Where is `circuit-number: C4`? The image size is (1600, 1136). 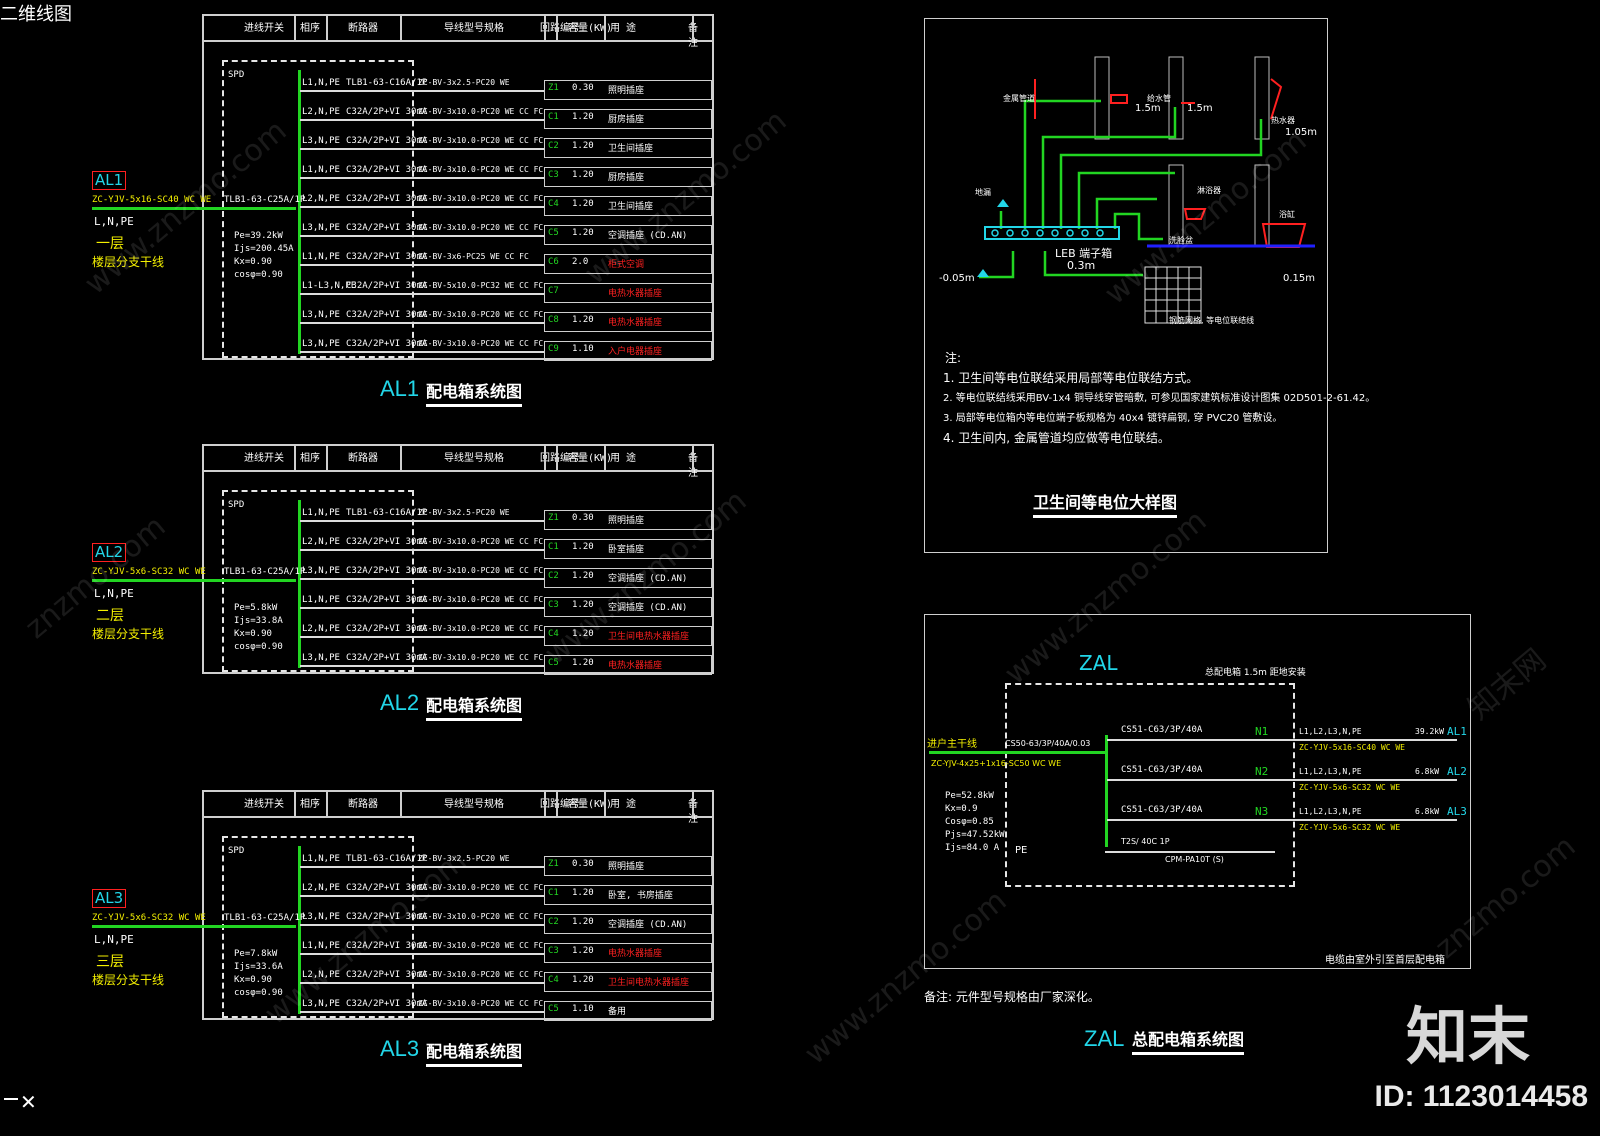 circuit-number: C4 is located at coordinates (553, 204).